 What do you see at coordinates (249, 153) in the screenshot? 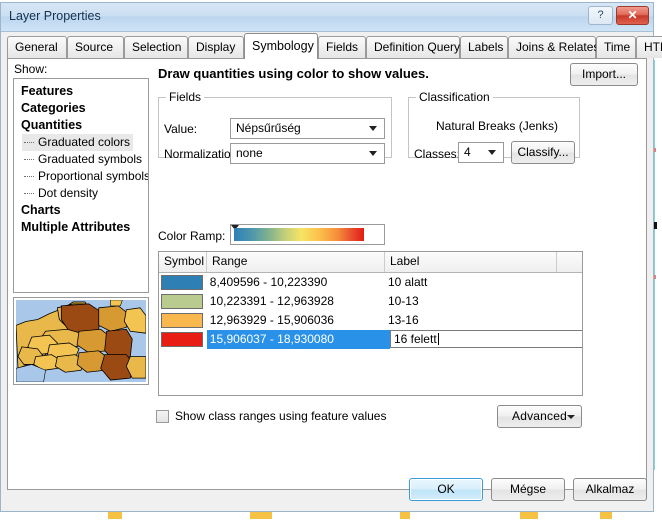
I see `normalization-combo-text: none` at bounding box center [249, 153].